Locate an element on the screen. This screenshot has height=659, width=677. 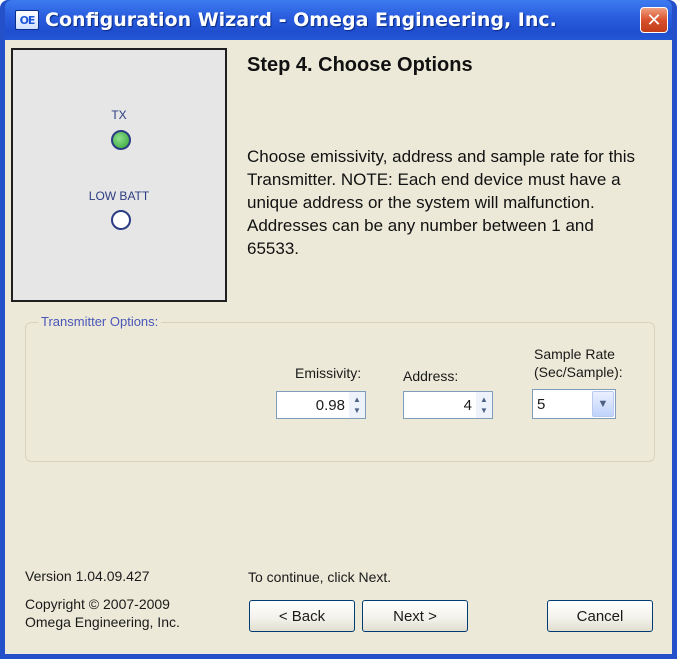
chevron-down-icon: ▼ is located at coordinates (603, 404).